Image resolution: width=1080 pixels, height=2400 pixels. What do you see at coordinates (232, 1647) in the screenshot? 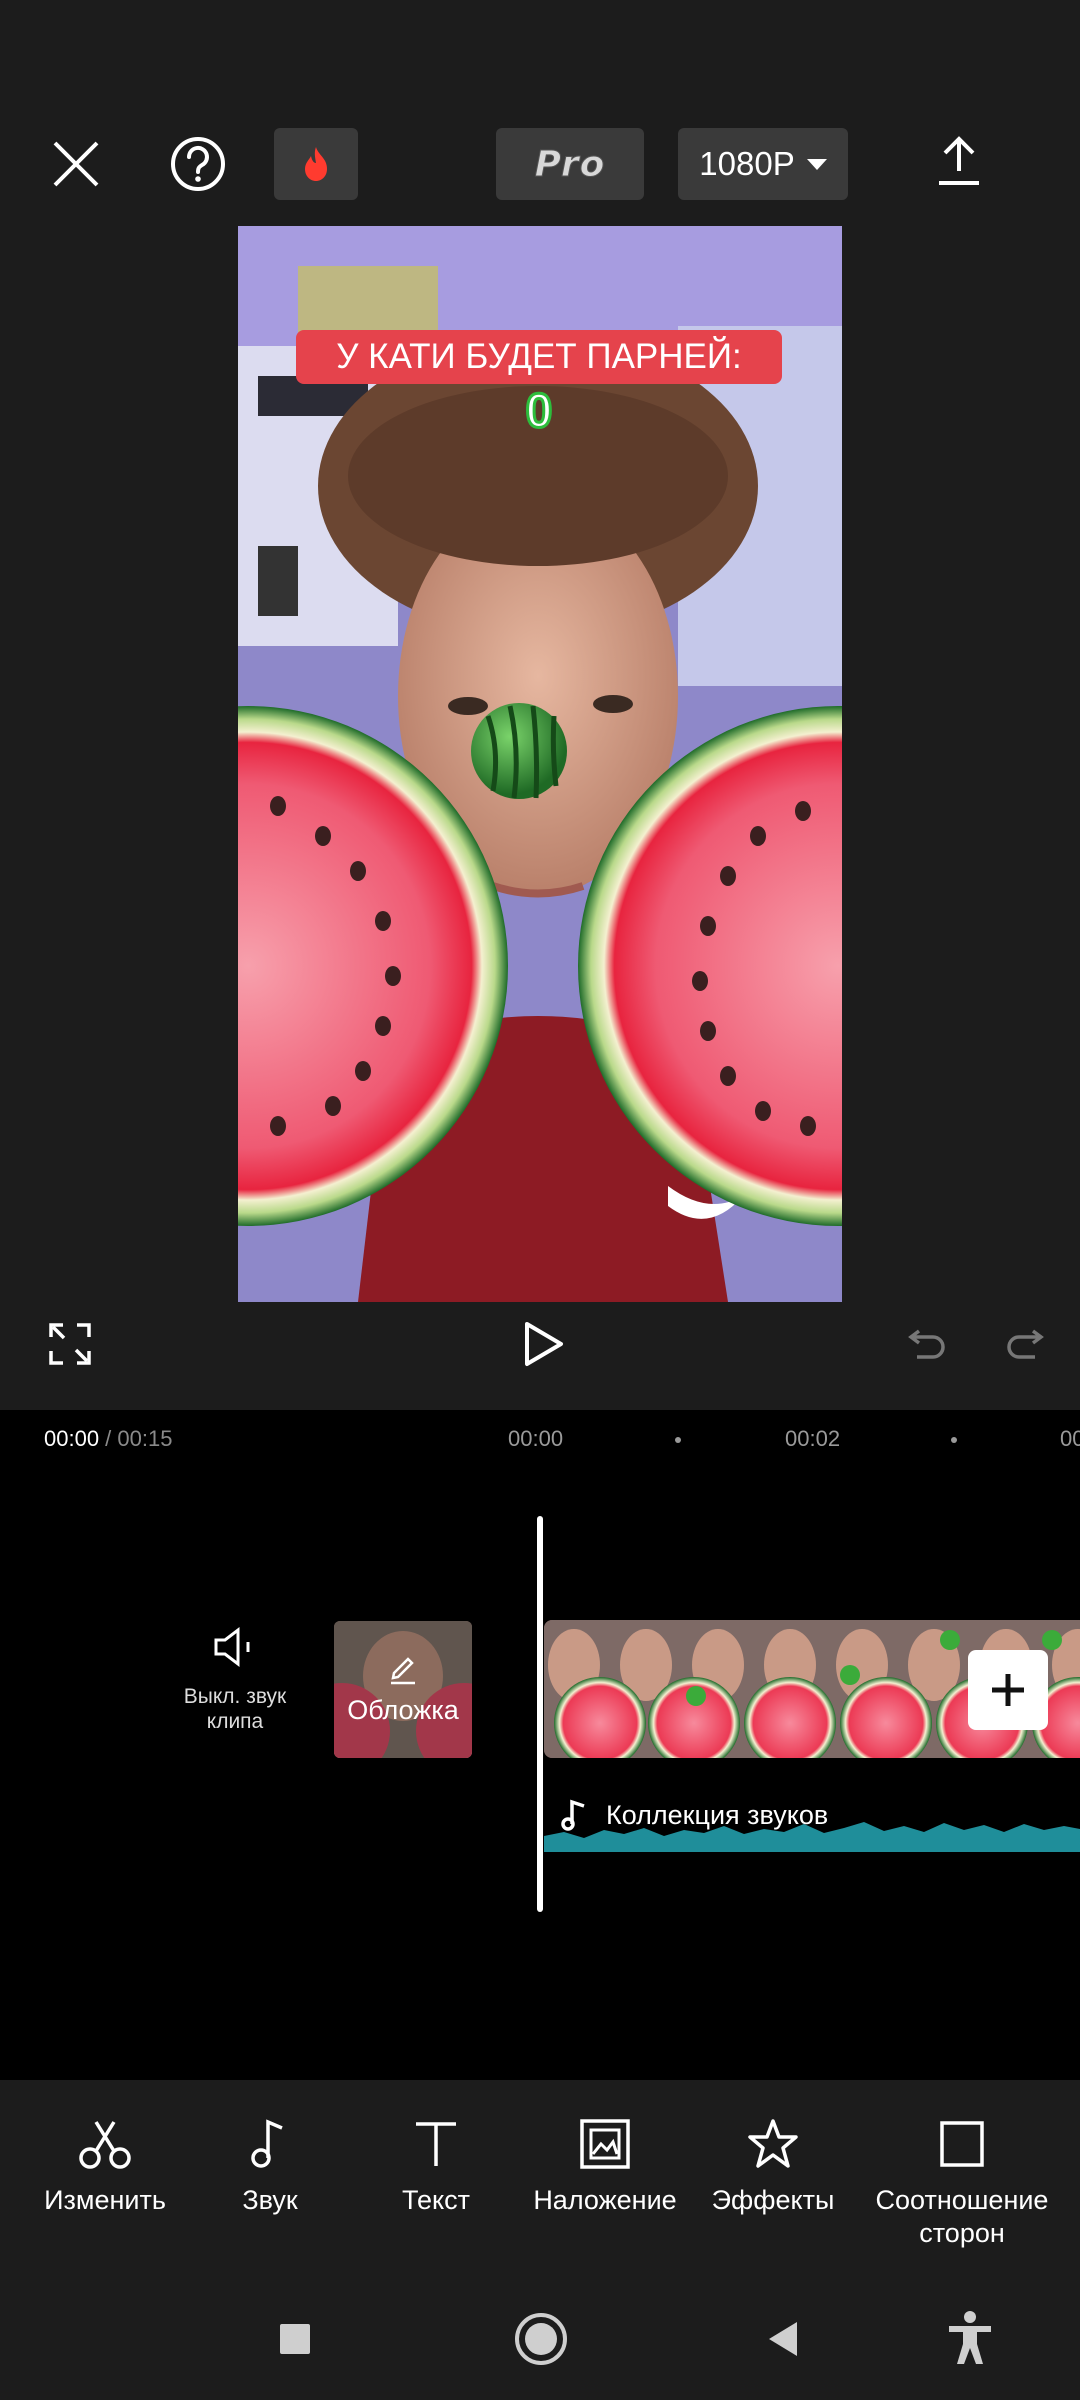
I see `speaker-icon` at bounding box center [232, 1647].